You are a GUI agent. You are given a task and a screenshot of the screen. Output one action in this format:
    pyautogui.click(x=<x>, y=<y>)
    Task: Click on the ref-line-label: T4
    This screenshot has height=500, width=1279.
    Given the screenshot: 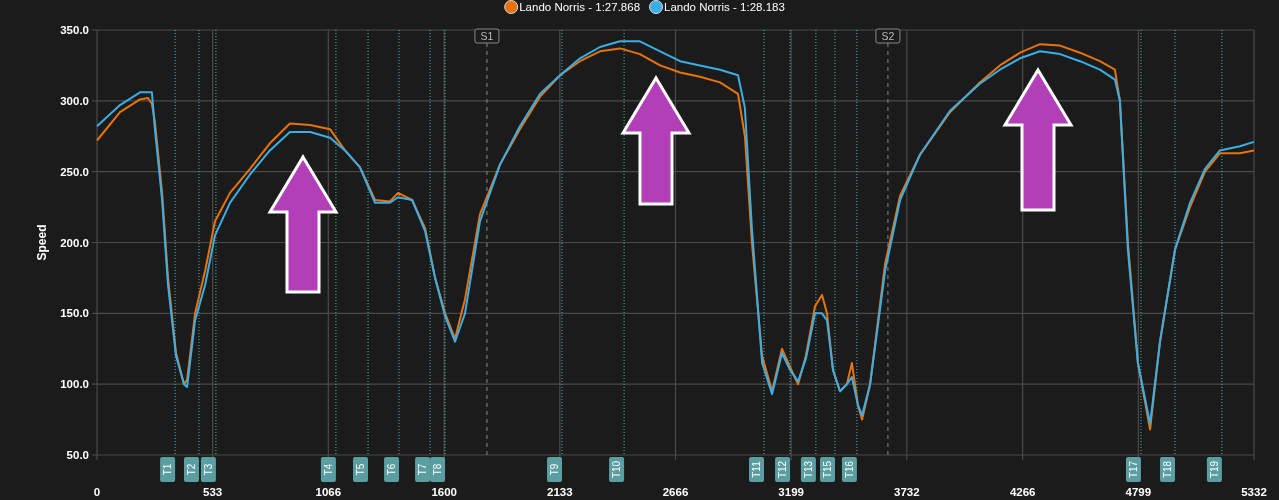 What is the action you would take?
    pyautogui.click(x=328, y=469)
    